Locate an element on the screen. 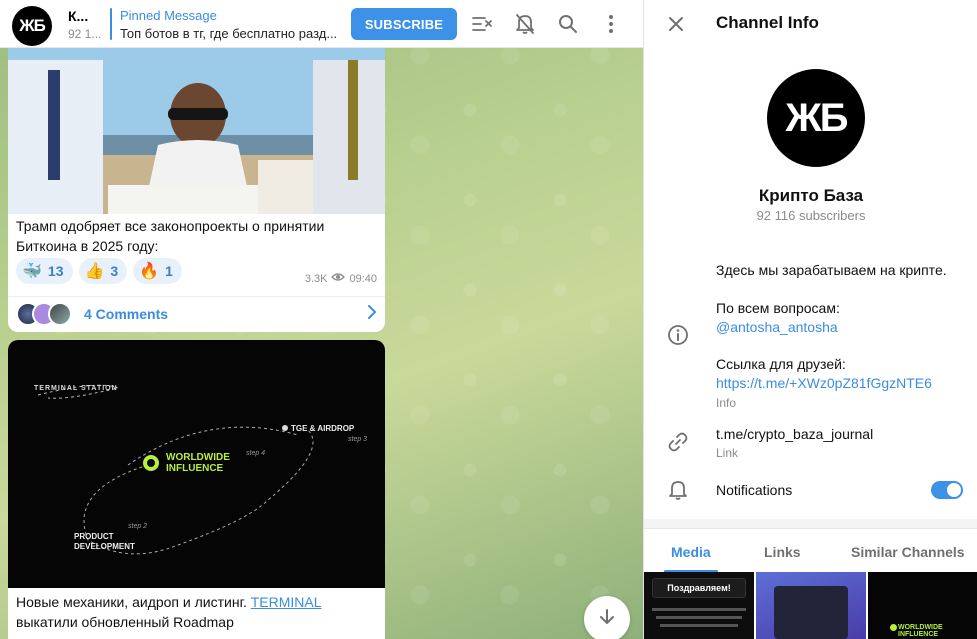 The image size is (977, 639). about-line: Здесь мы зарабатываем на крипте. is located at coordinates (831, 270).